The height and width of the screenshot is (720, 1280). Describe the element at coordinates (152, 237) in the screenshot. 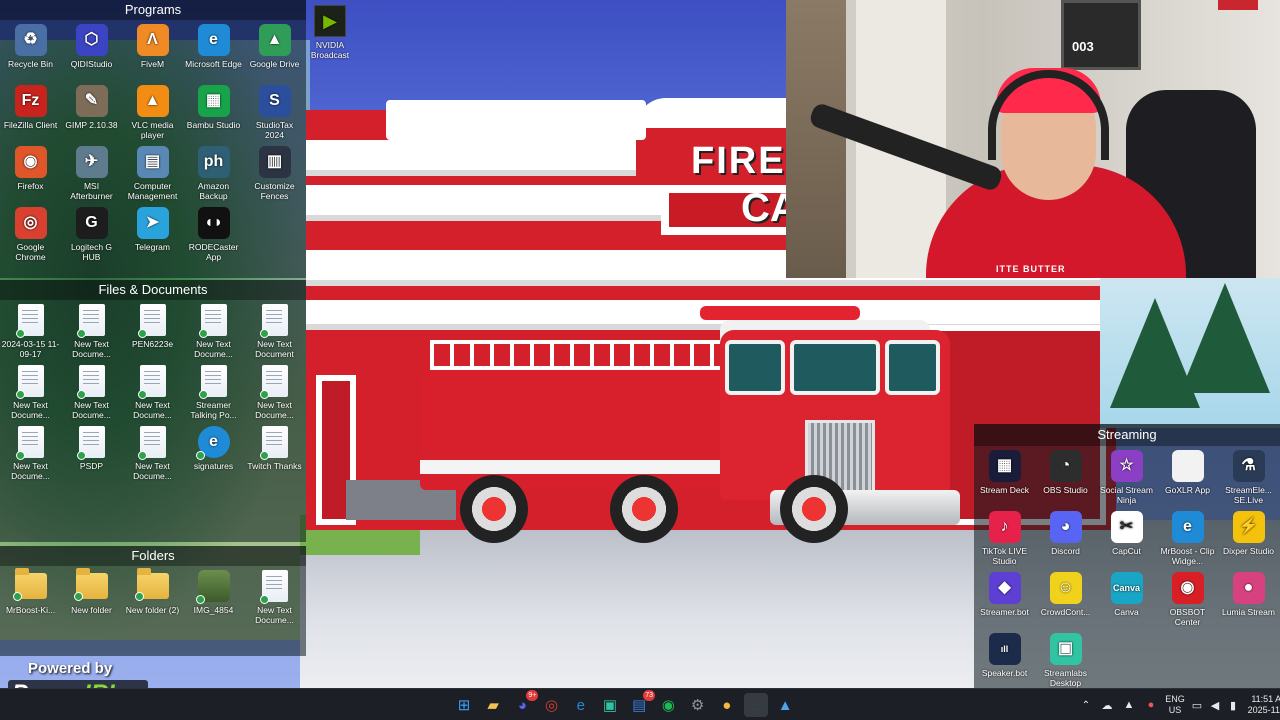

I see `desktop-icon: ➤ Telegram` at that location.